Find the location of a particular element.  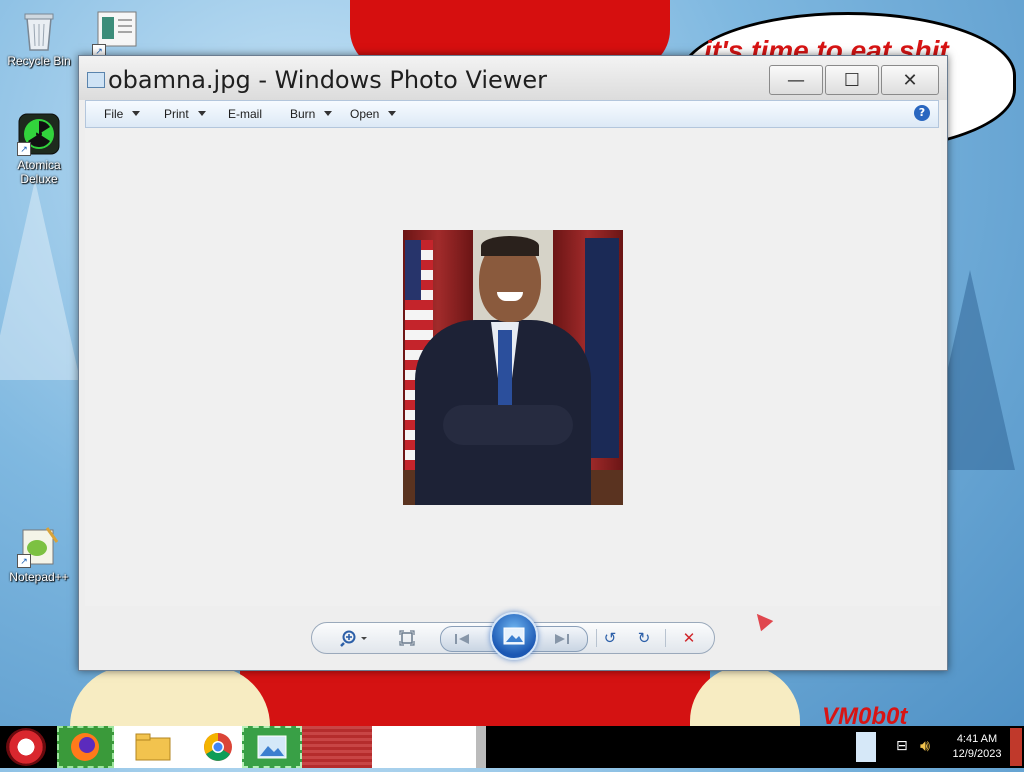

document-icon: ↗ is located at coordinates (115, 34).